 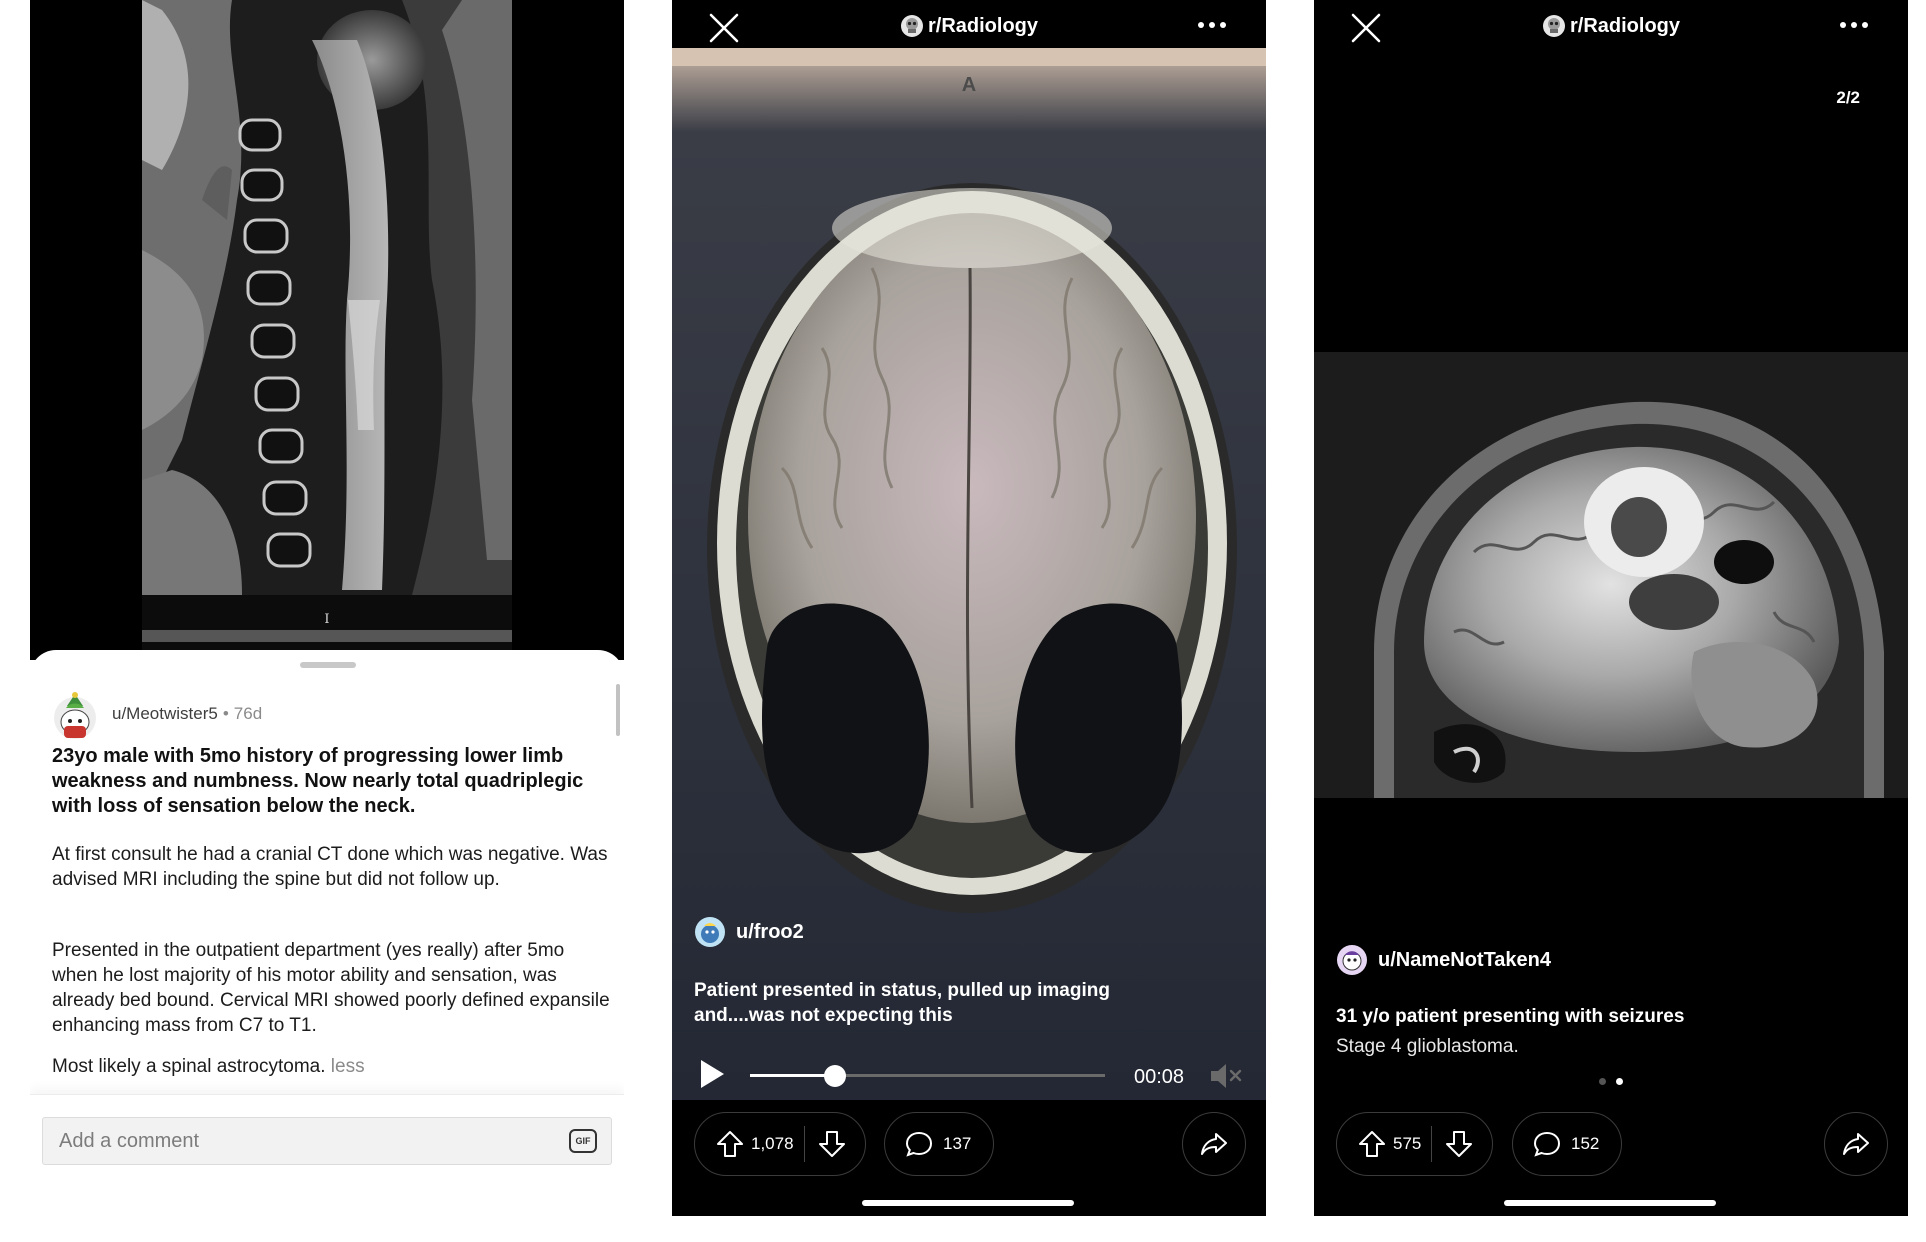 I want to click on post-author-row: u/froo2, so click(x=749, y=932).